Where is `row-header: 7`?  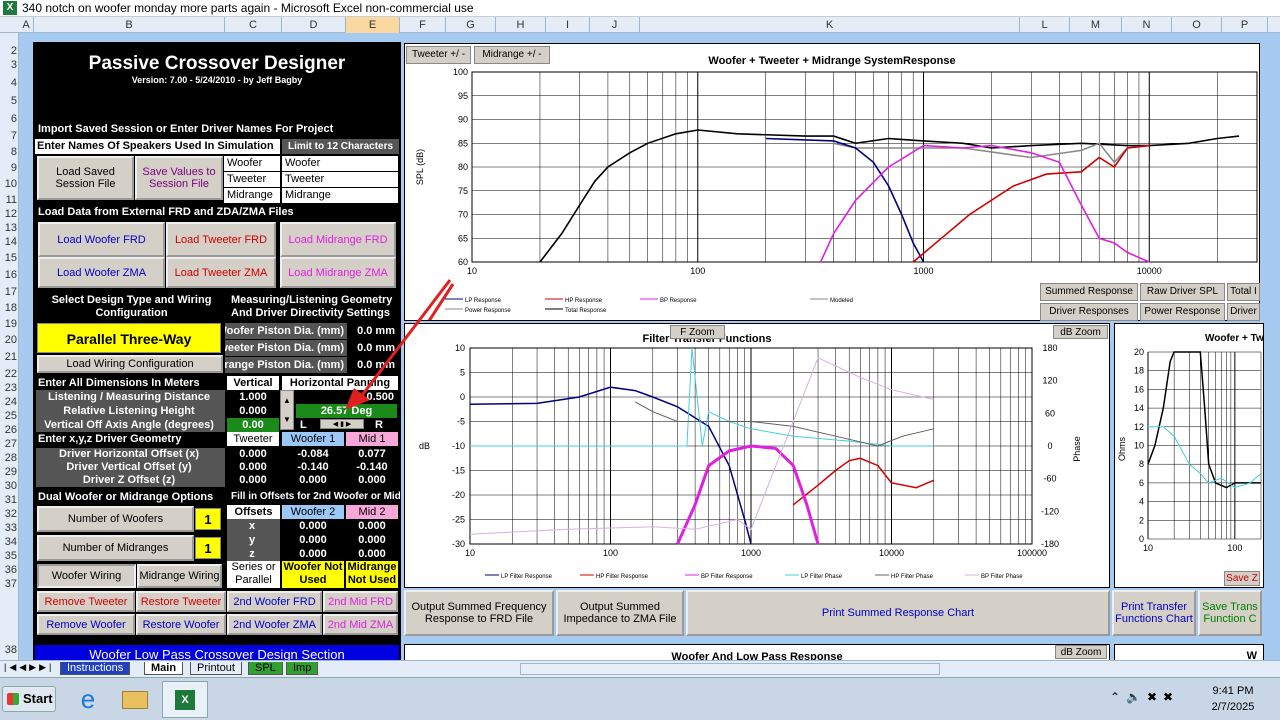 row-header: 7 is located at coordinates (9, 136).